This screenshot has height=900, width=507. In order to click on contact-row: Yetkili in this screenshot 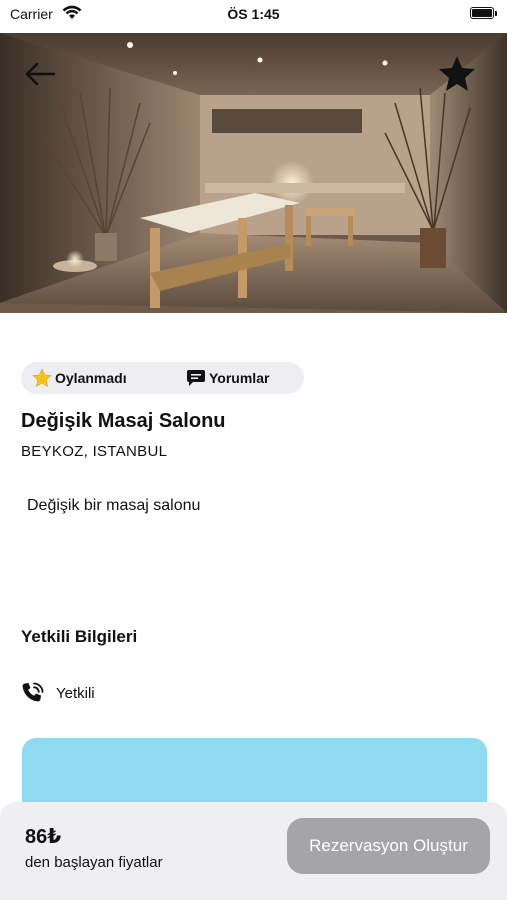, I will do `click(57, 693)`.